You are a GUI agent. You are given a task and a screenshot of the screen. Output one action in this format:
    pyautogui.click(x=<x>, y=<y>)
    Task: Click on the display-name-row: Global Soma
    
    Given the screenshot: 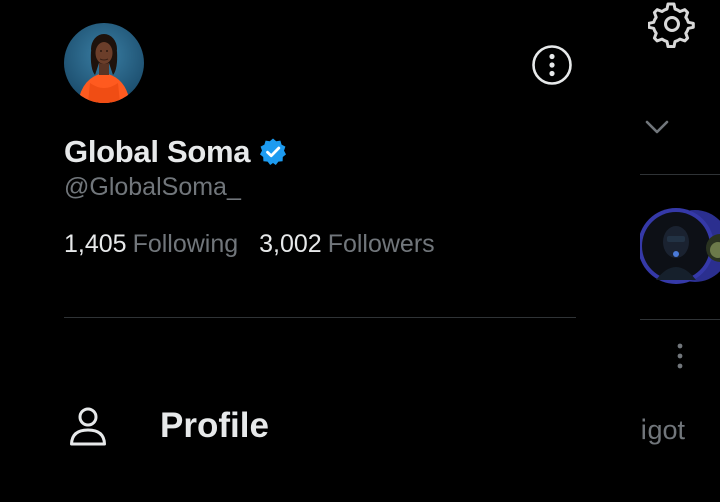 What is the action you would take?
    pyautogui.click(x=176, y=152)
    